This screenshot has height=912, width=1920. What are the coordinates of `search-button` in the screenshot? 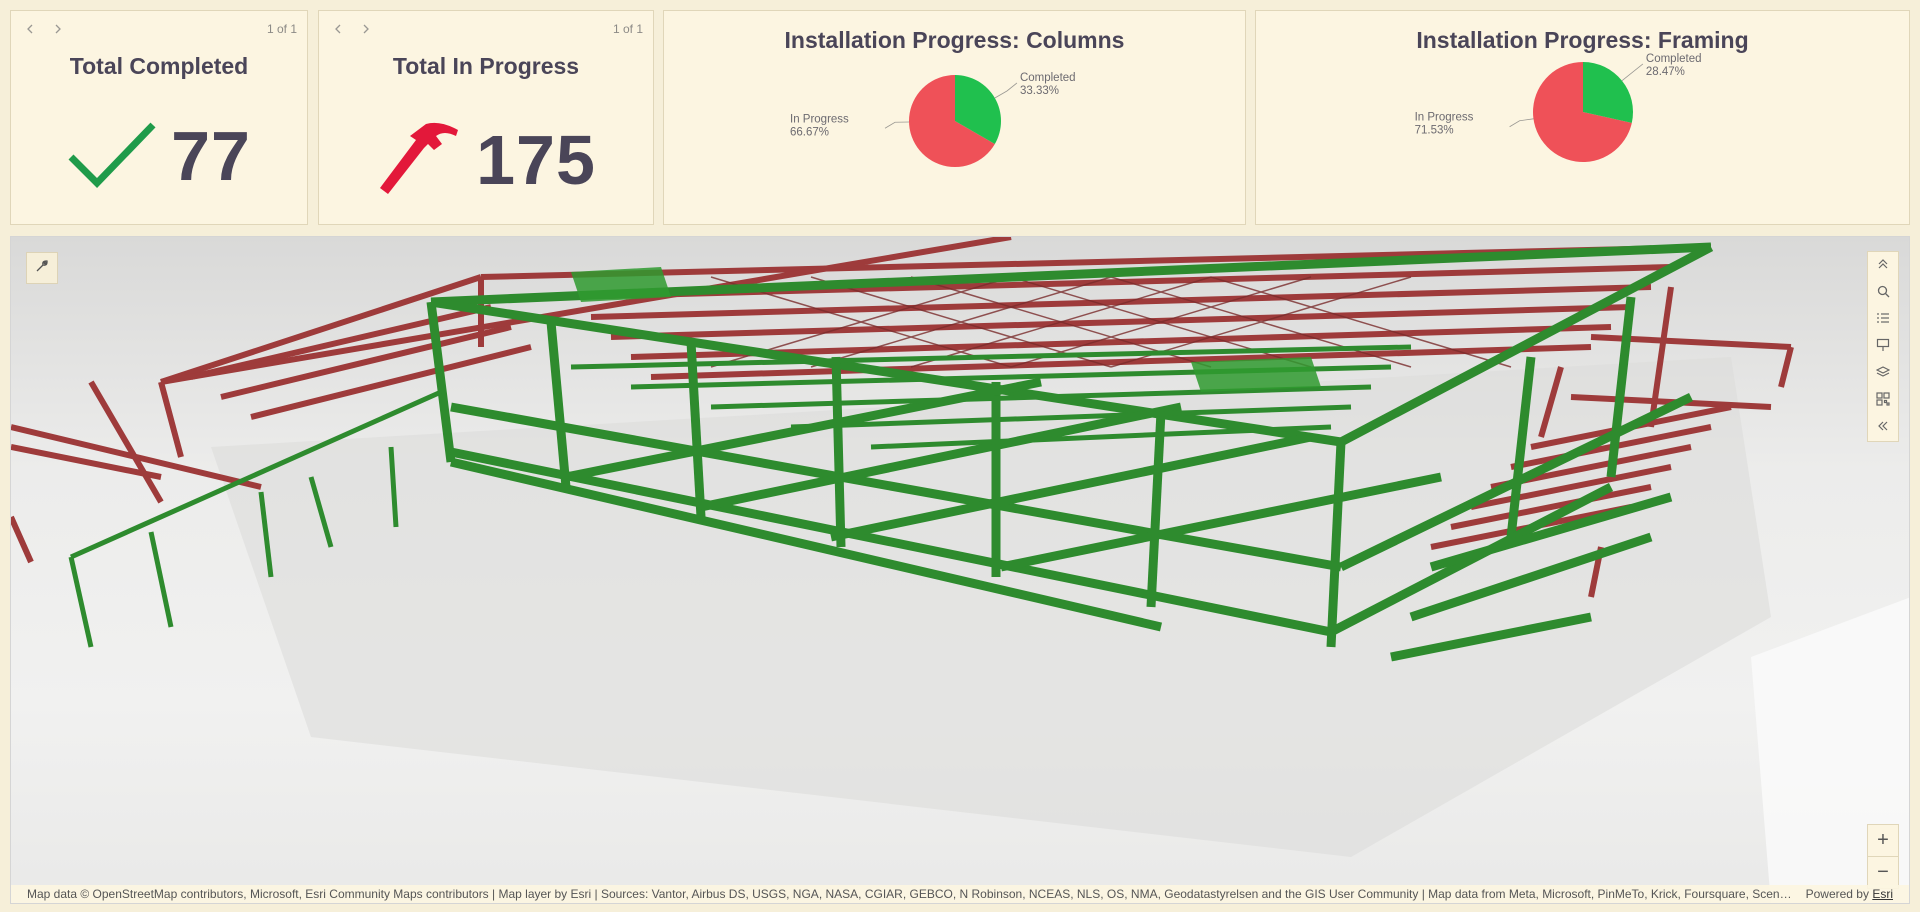 It's located at (1883, 292).